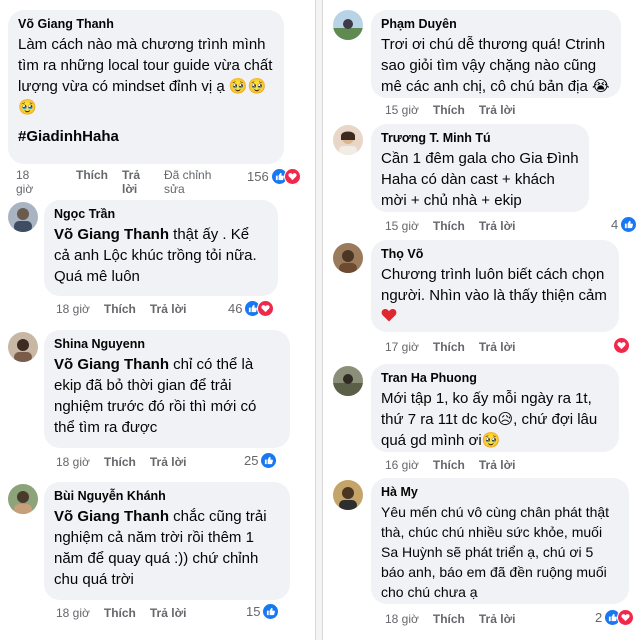 The height and width of the screenshot is (640, 640). I want to click on hashtag-link: #GiadinhHaha, so click(146, 136).